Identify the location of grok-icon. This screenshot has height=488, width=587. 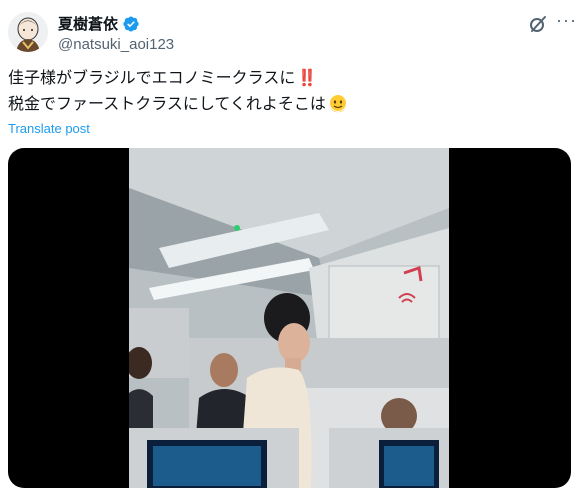
(538, 24).